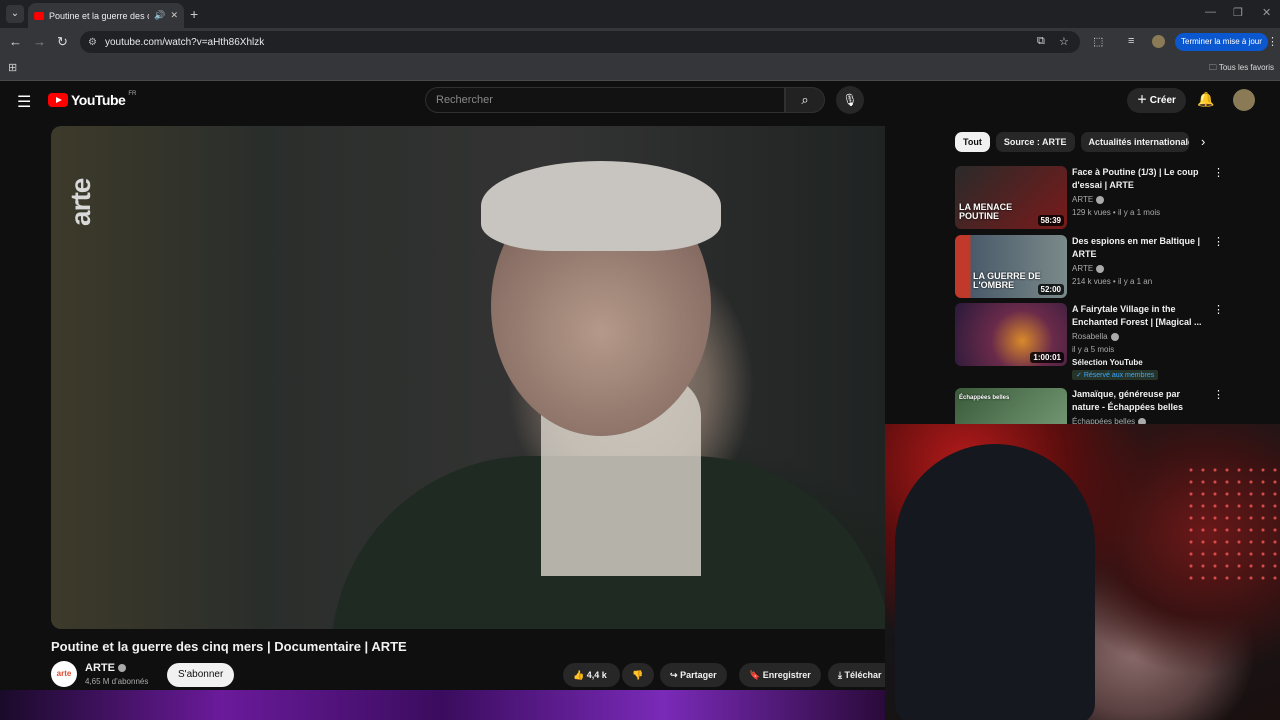 The height and width of the screenshot is (720, 1280). What do you see at coordinates (995, 582) in the screenshot?
I see `webcam-person` at bounding box center [995, 582].